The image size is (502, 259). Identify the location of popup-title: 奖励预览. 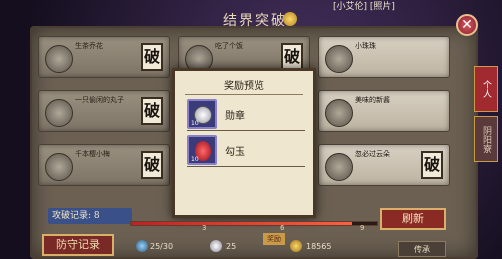
(244, 87).